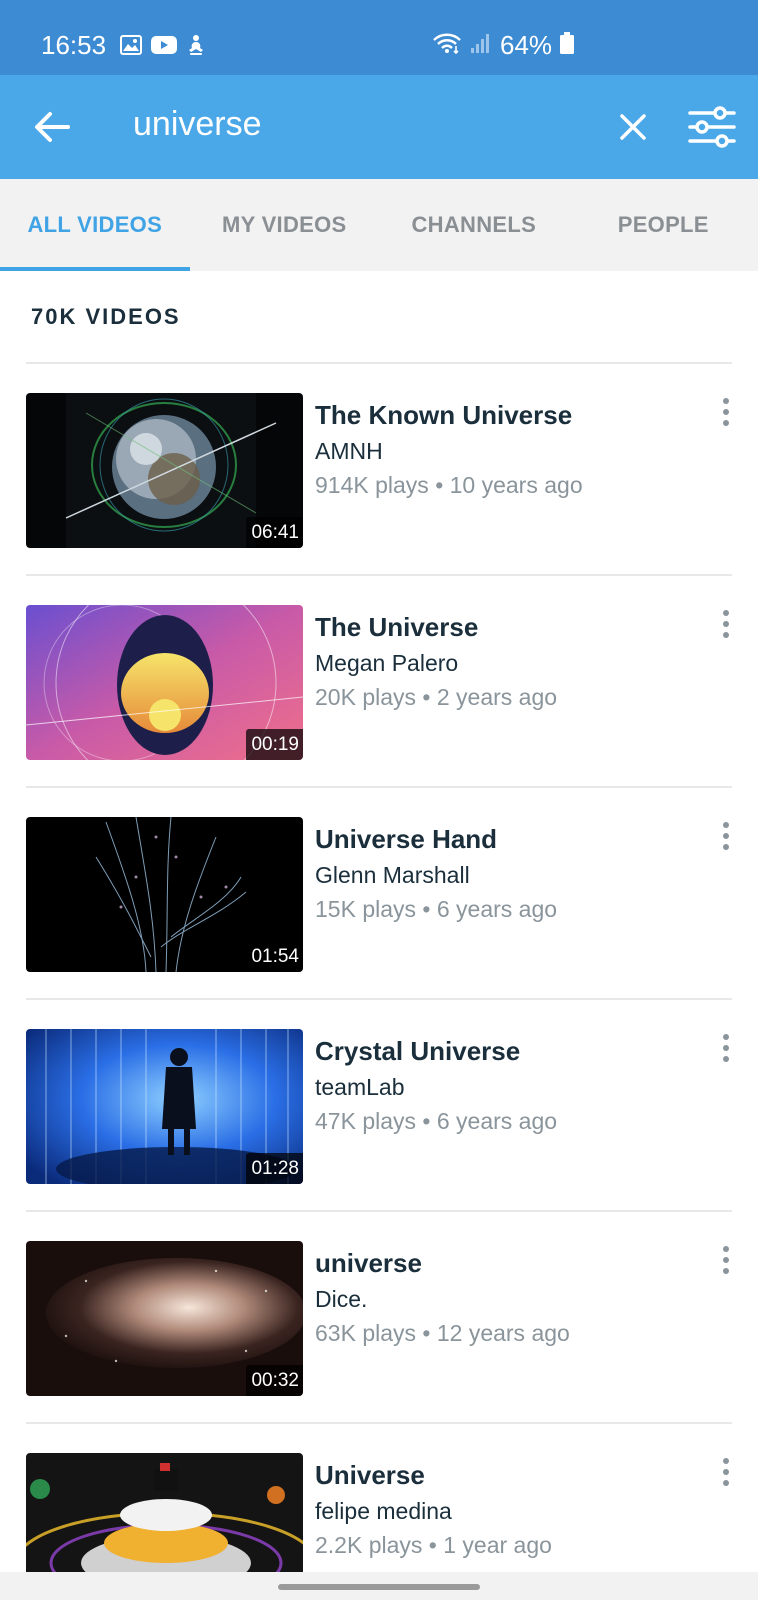 The image size is (758, 1600). What do you see at coordinates (349, 451) in the screenshot?
I see `video-author: AMNH` at bounding box center [349, 451].